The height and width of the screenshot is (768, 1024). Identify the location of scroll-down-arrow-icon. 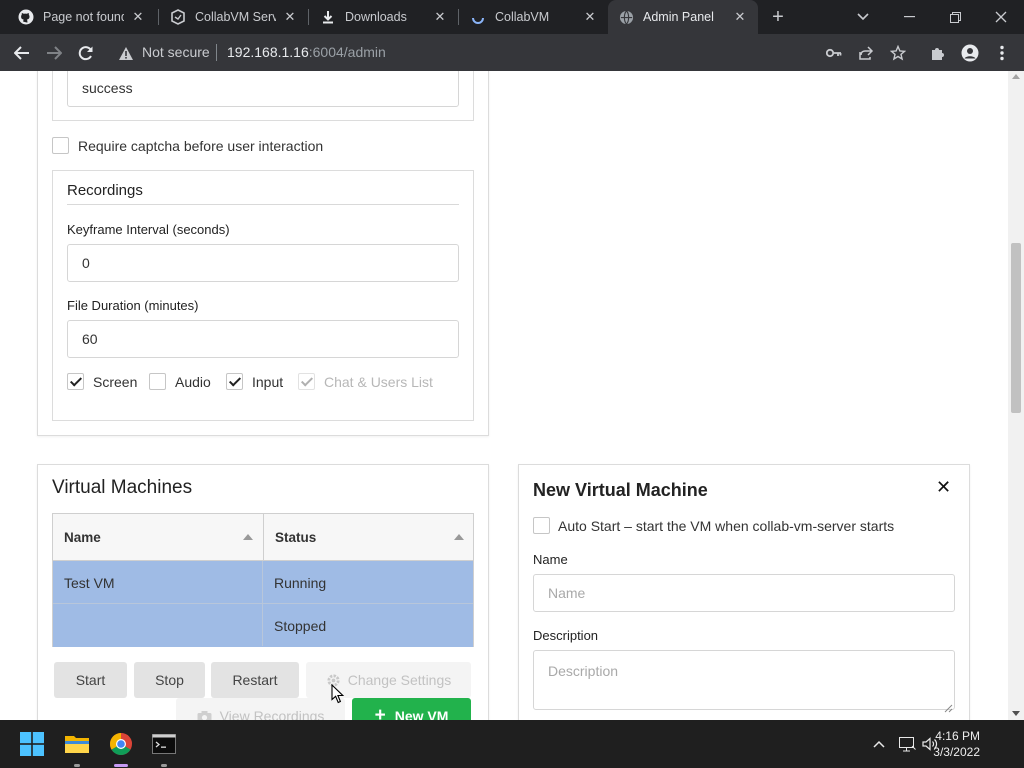
(1016, 713).